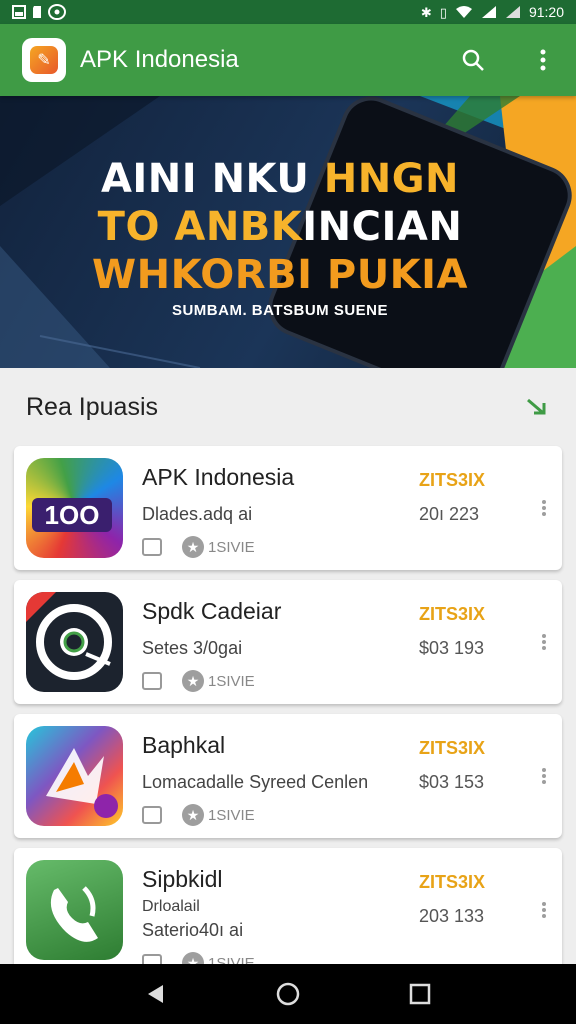 This screenshot has height=1024, width=576. Describe the element at coordinates (212, 611) in the screenshot. I see `app-name: Spdk Cadeiar` at that location.